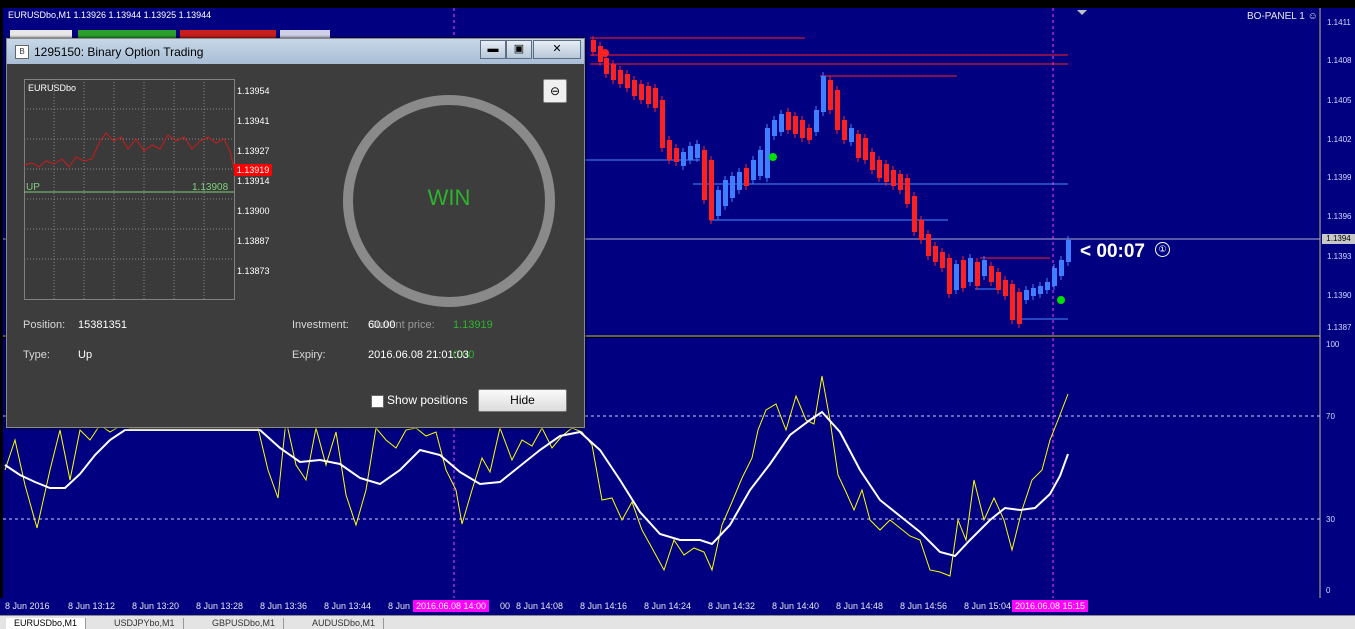 The image size is (1355, 629). What do you see at coordinates (473, 325) in the screenshot?
I see `current-price-value: 1.13919` at bounding box center [473, 325].